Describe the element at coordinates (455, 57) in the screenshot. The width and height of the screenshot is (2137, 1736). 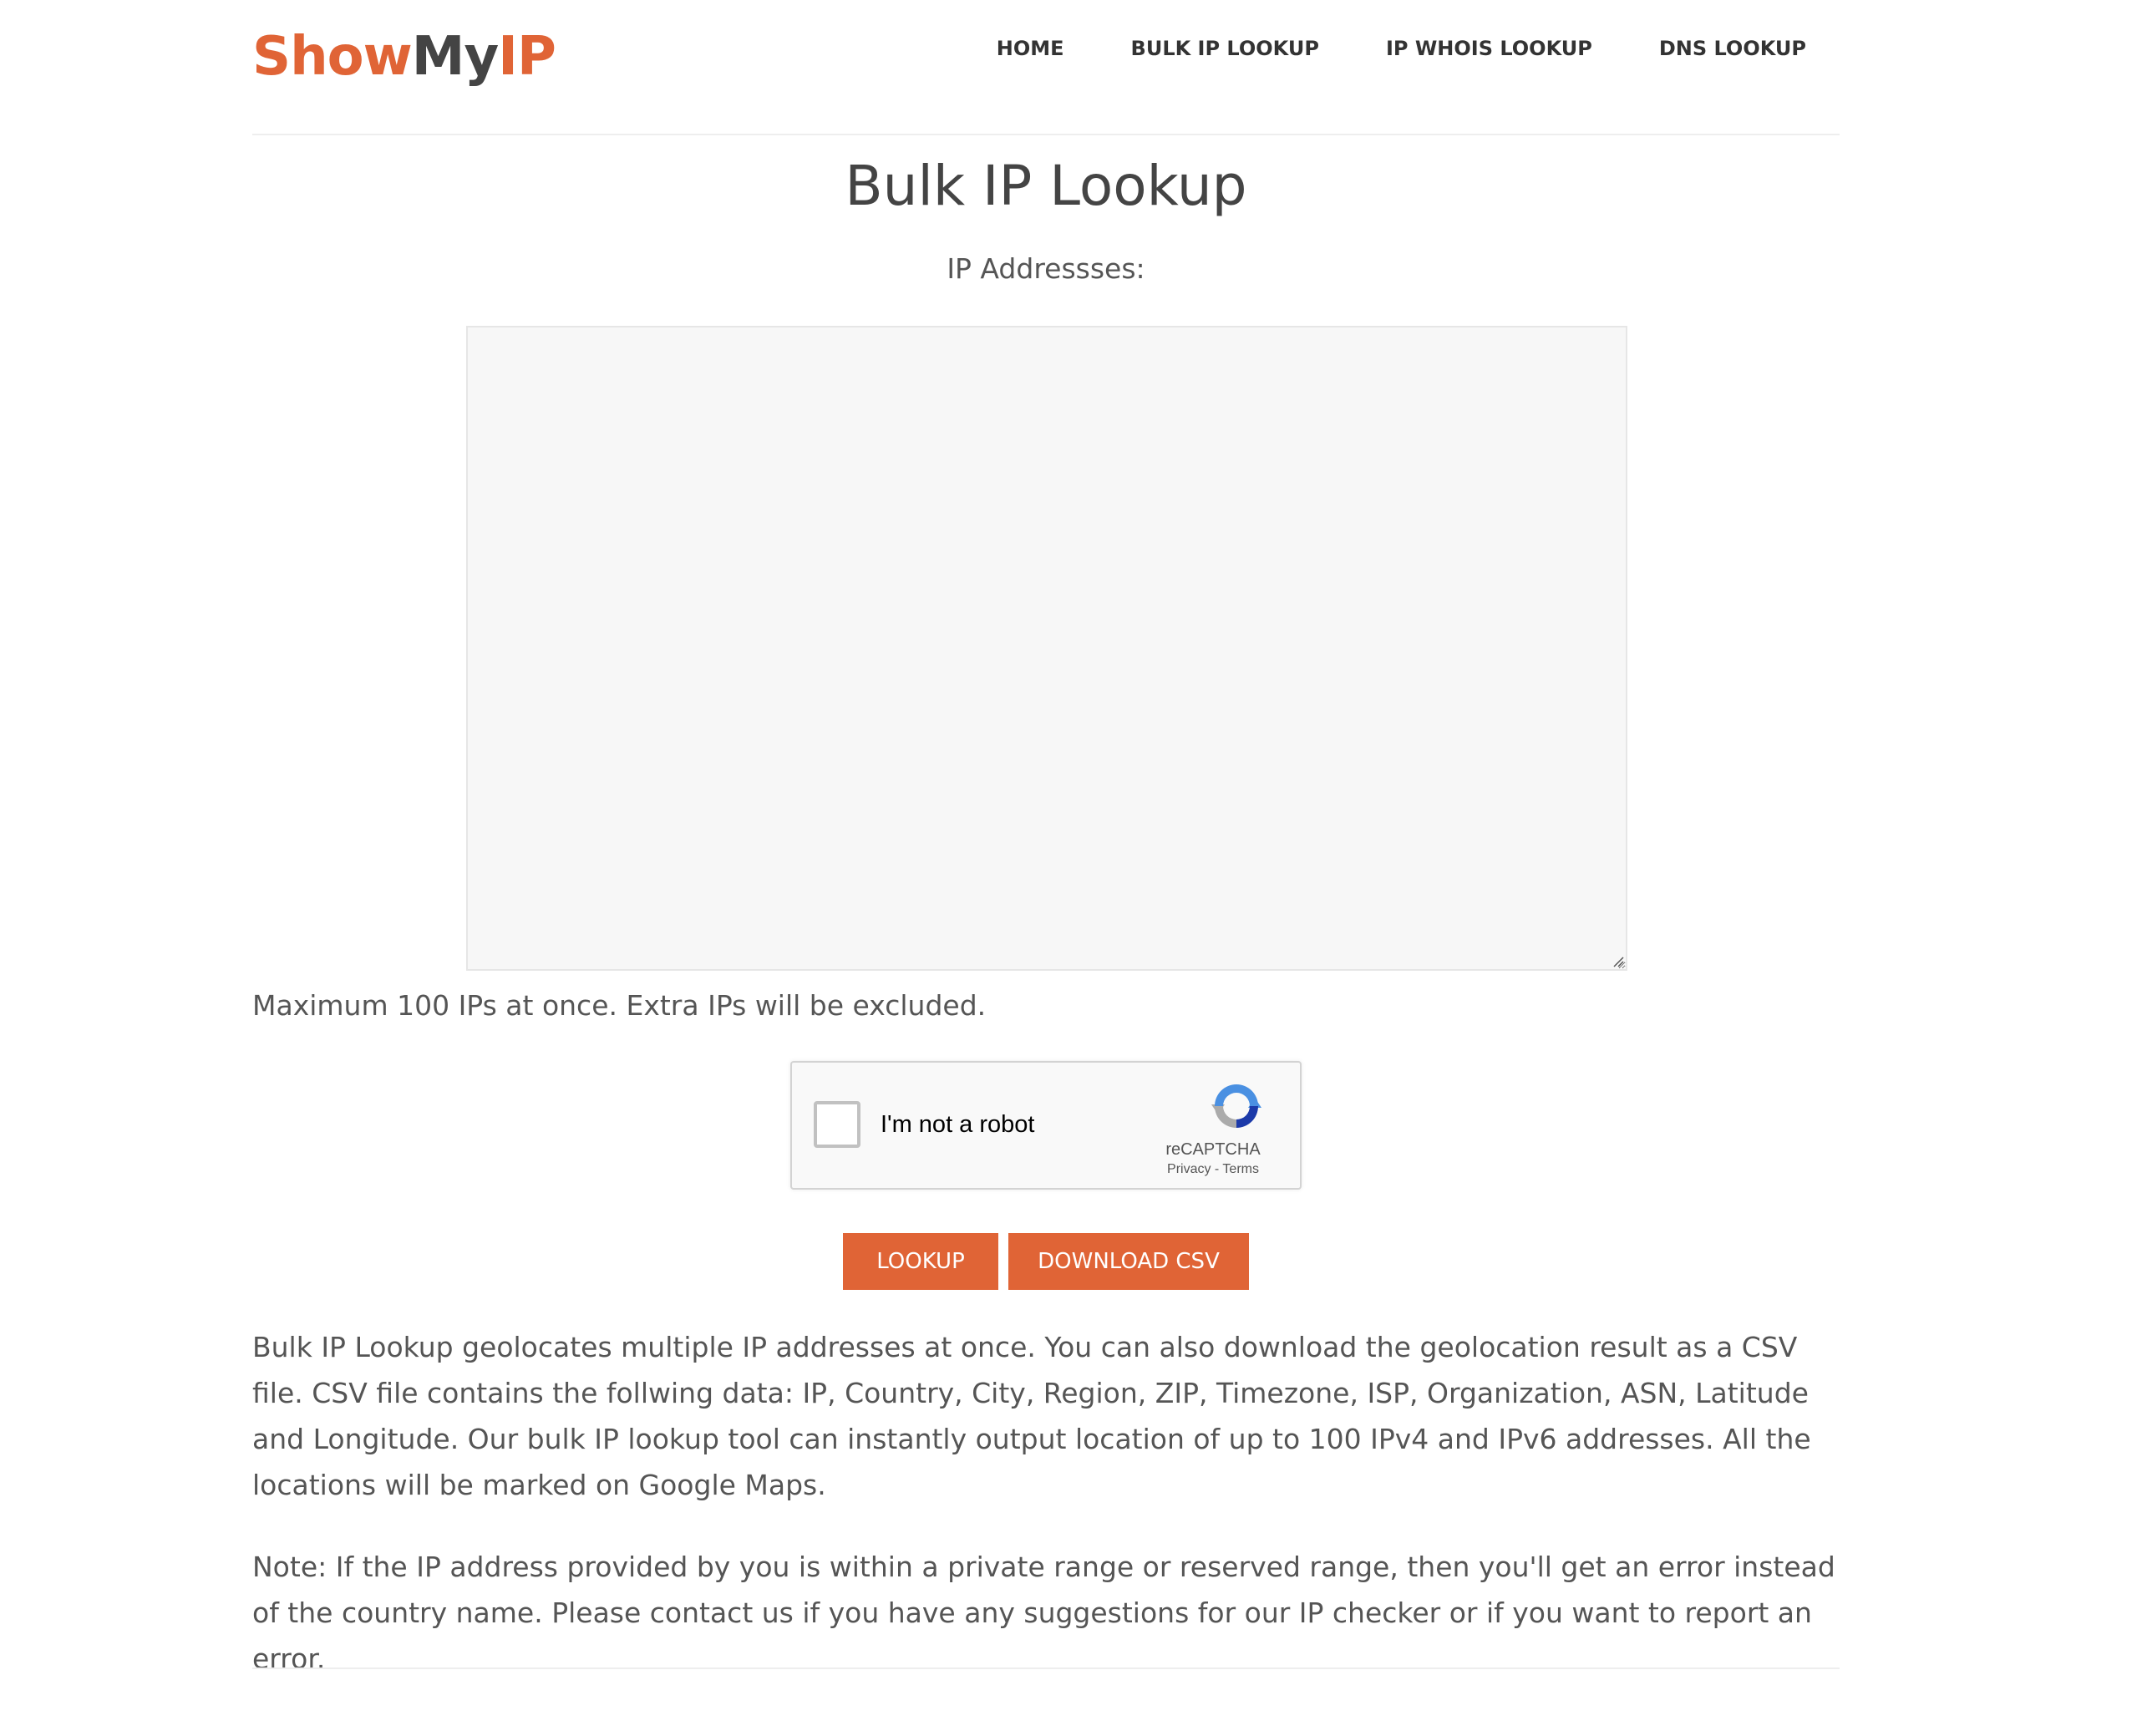
I see `logo-my: My` at that location.